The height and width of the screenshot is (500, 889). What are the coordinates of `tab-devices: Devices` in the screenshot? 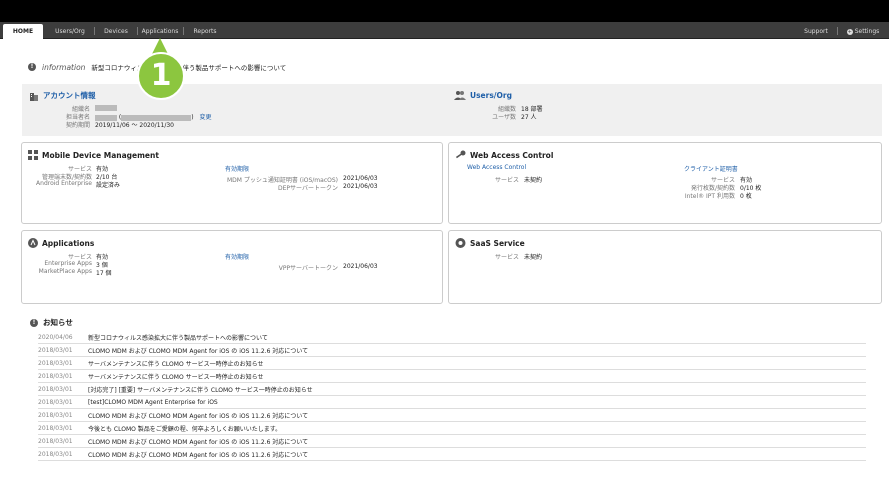 It's located at (116, 31).